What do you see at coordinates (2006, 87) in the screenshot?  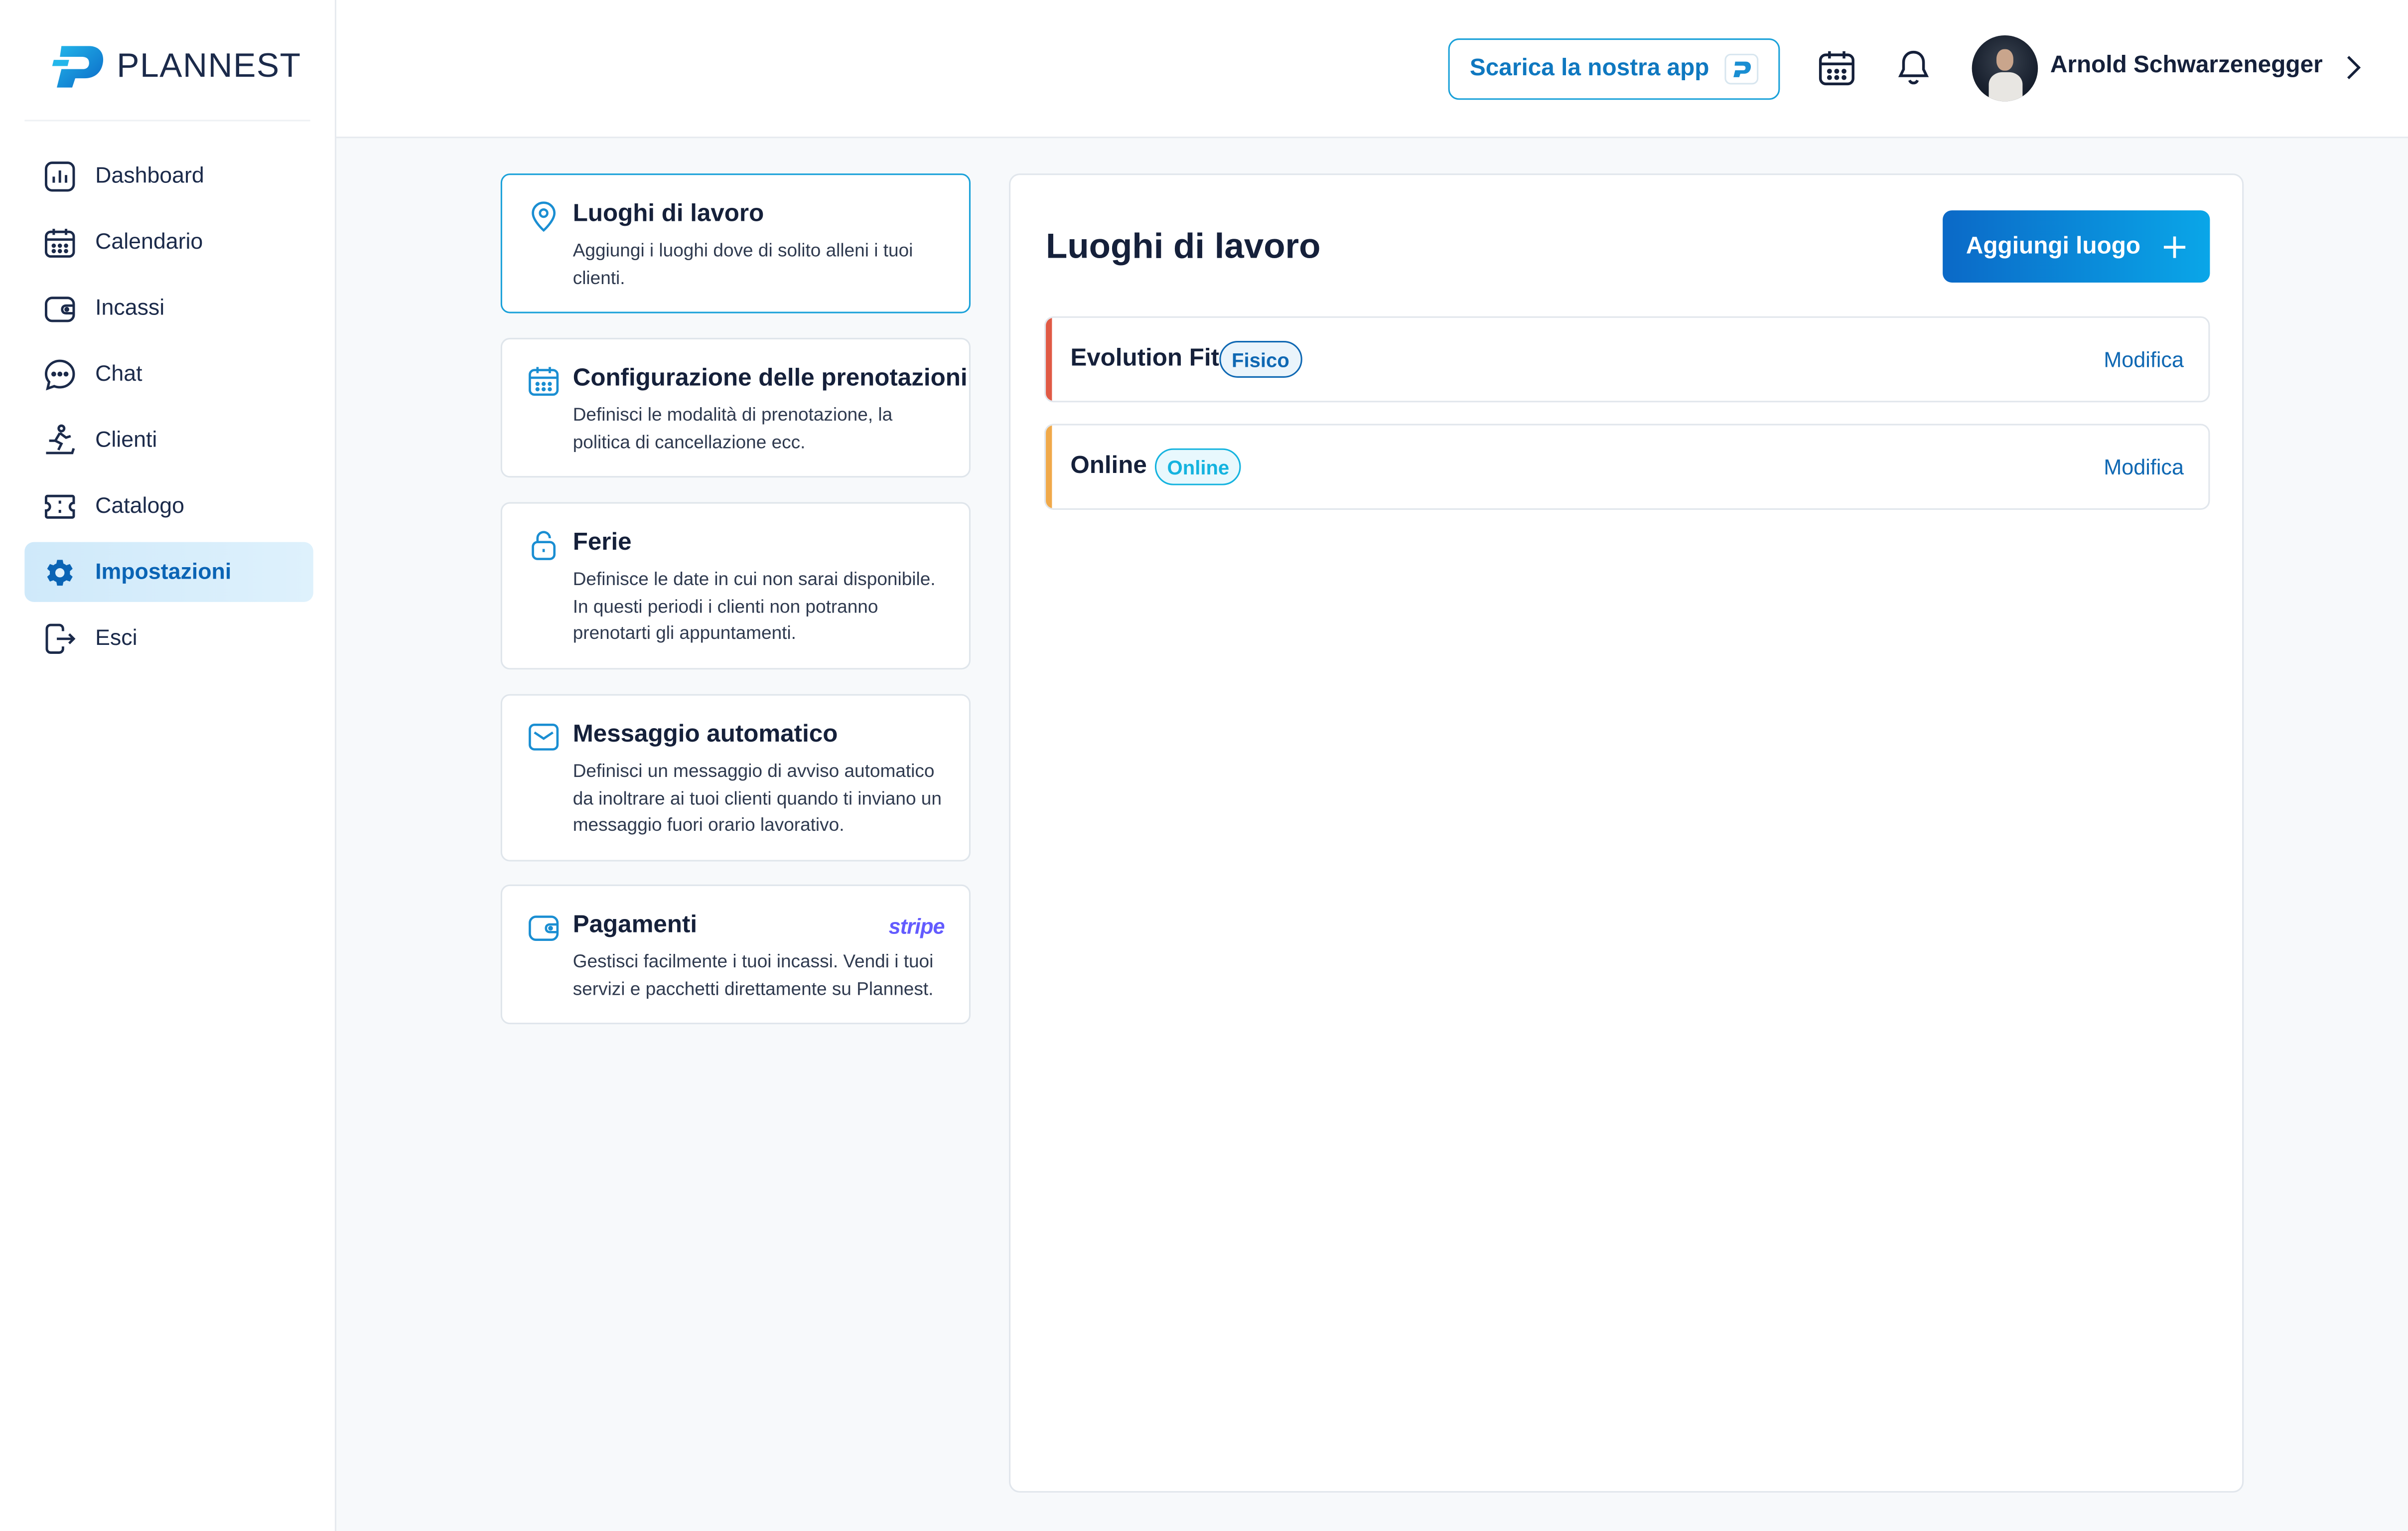 I see `avatar-shirt` at bounding box center [2006, 87].